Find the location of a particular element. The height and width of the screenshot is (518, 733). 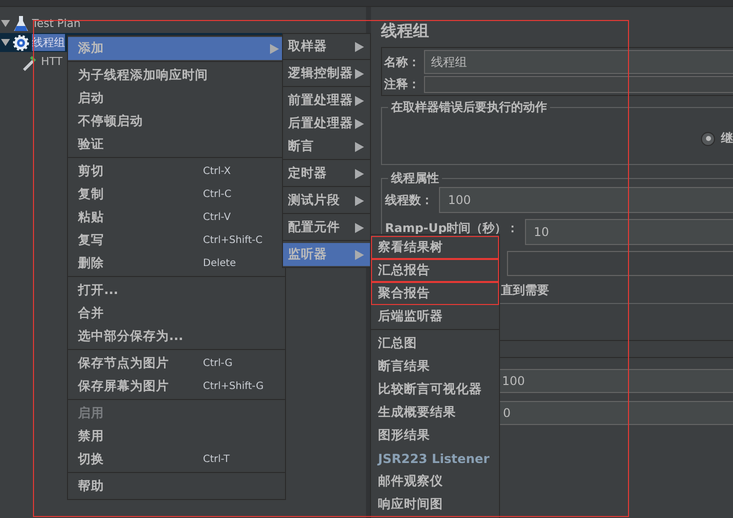

menu-item: 保存屏幕为图片 Ctrl+Shift-G is located at coordinates (176, 386).